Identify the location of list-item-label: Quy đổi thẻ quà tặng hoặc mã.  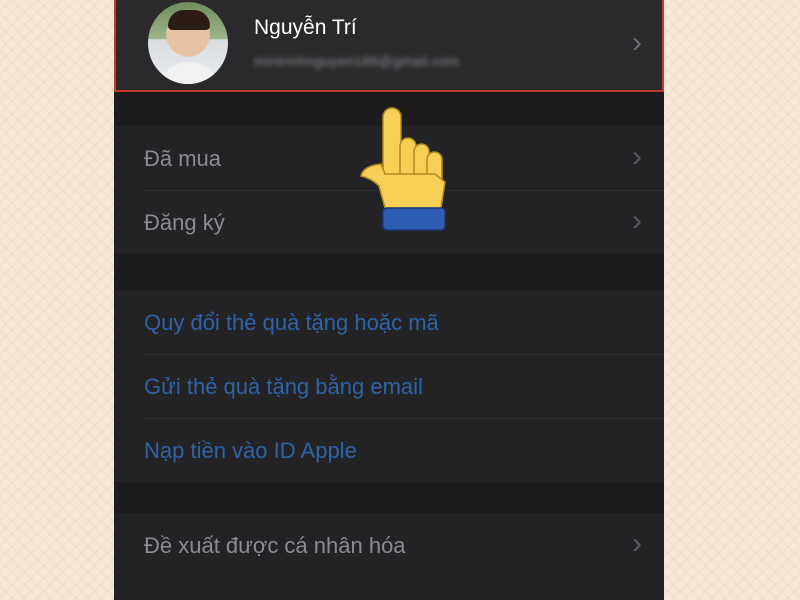
(291, 322).